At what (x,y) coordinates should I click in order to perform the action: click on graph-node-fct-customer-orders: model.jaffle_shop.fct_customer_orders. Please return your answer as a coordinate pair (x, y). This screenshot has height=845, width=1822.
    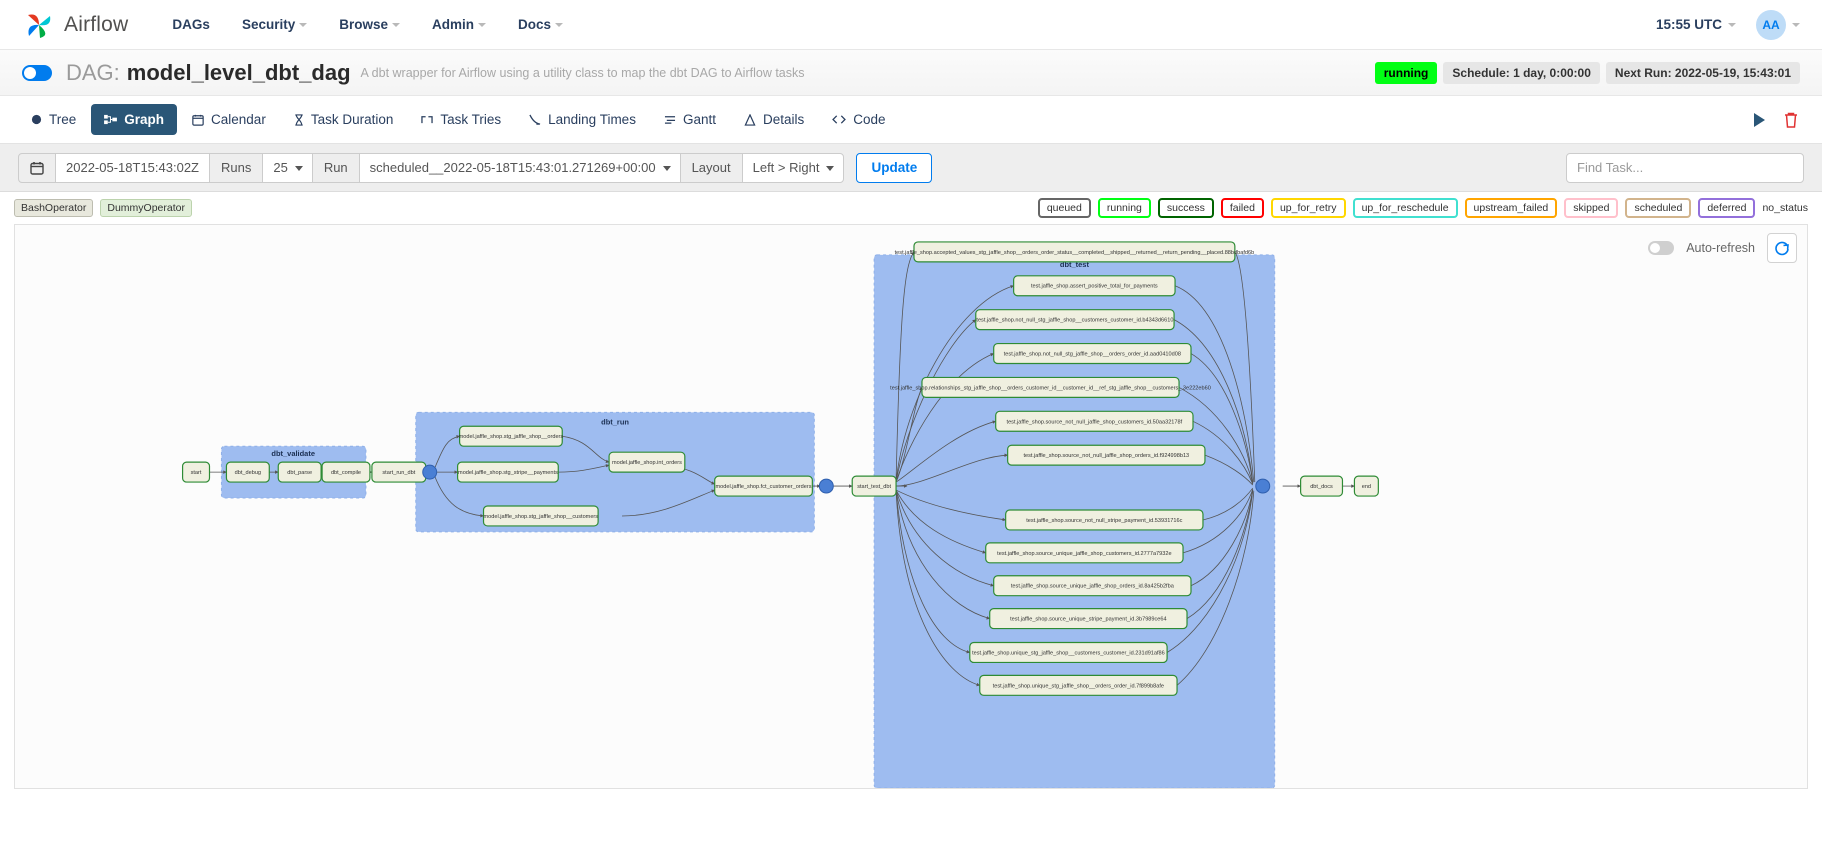
    Looking at the image, I should click on (763, 486).